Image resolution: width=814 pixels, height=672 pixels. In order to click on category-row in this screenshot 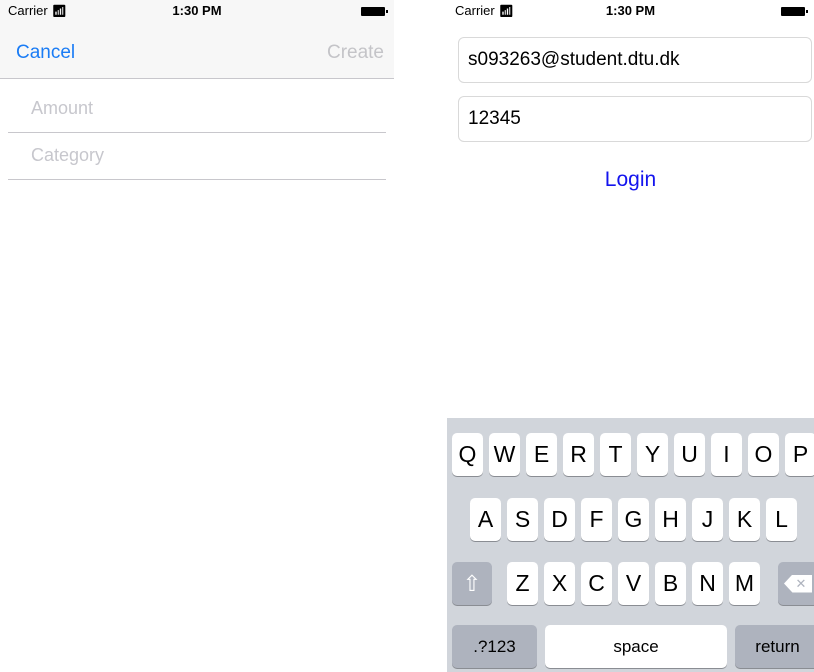, I will do `click(197, 156)`.